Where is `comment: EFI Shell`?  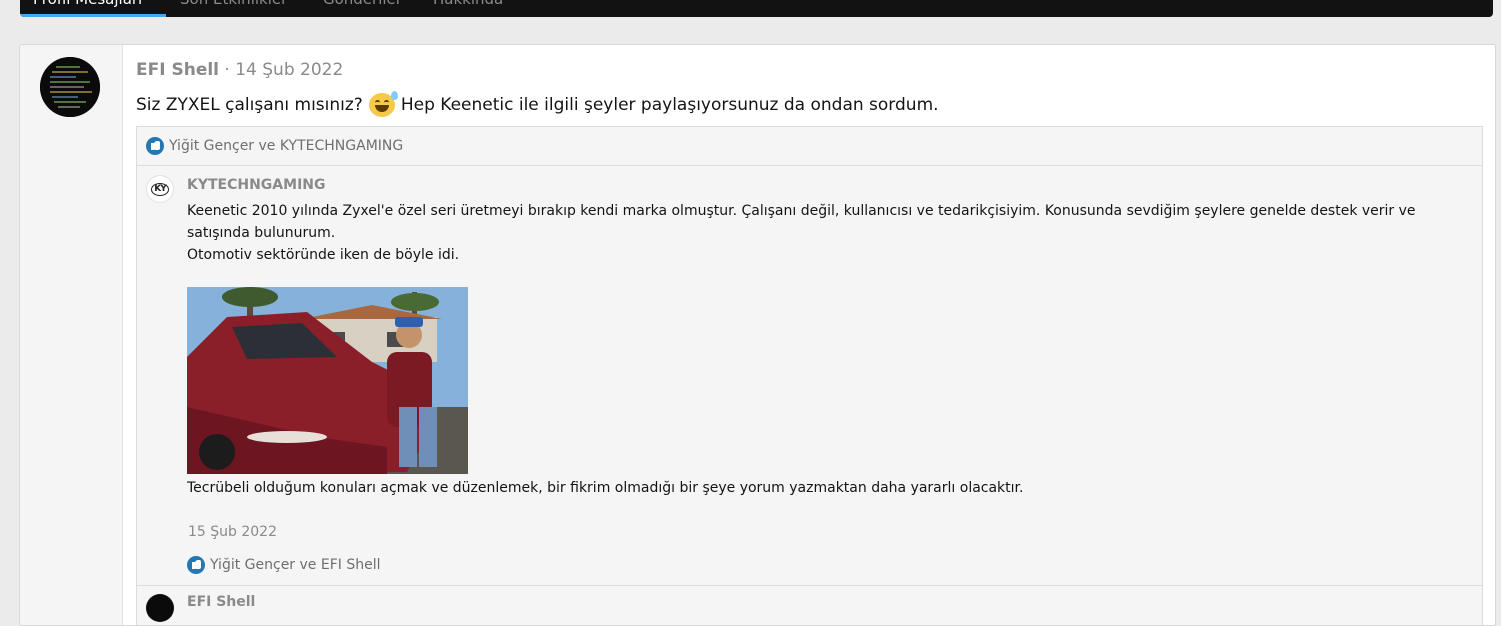
comment: EFI Shell is located at coordinates (809, 605).